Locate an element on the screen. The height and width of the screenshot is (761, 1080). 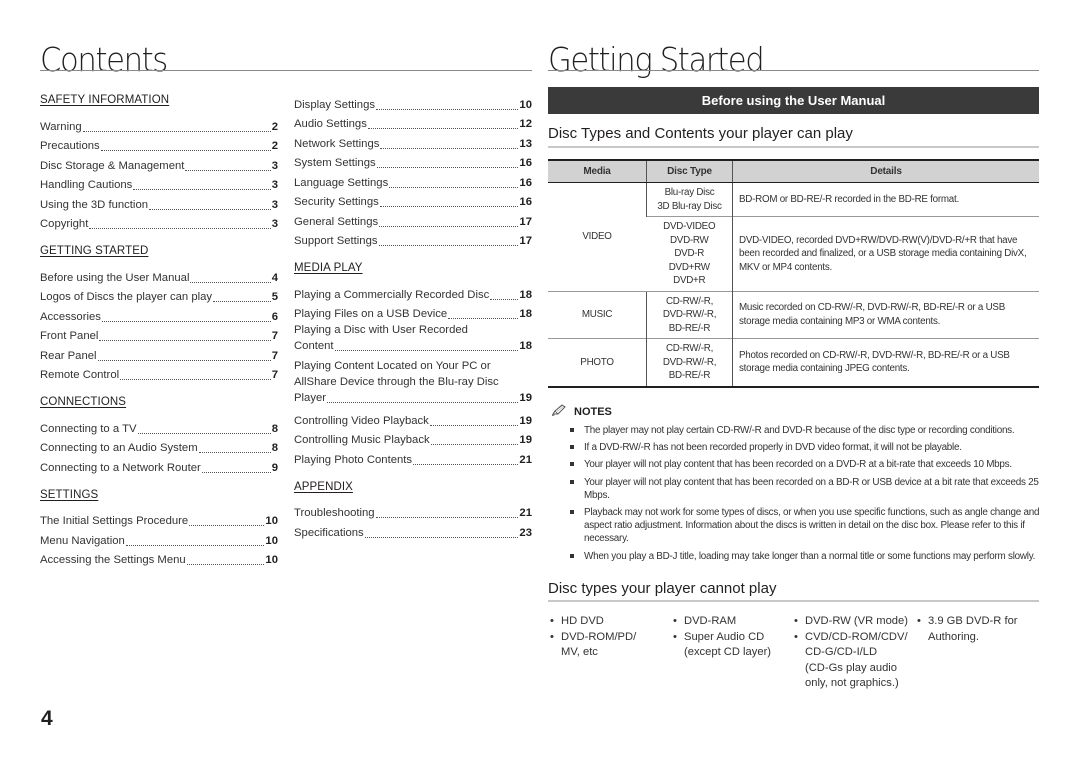
toc-entry-text-line: Playing Content Located on Your PC or is located at coordinates (392, 365).